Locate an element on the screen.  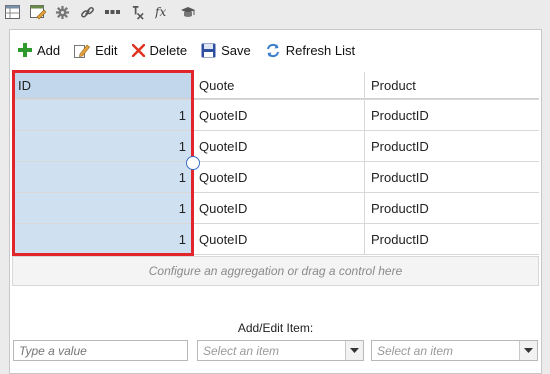
grid-settings-icon is located at coordinates (12, 12).